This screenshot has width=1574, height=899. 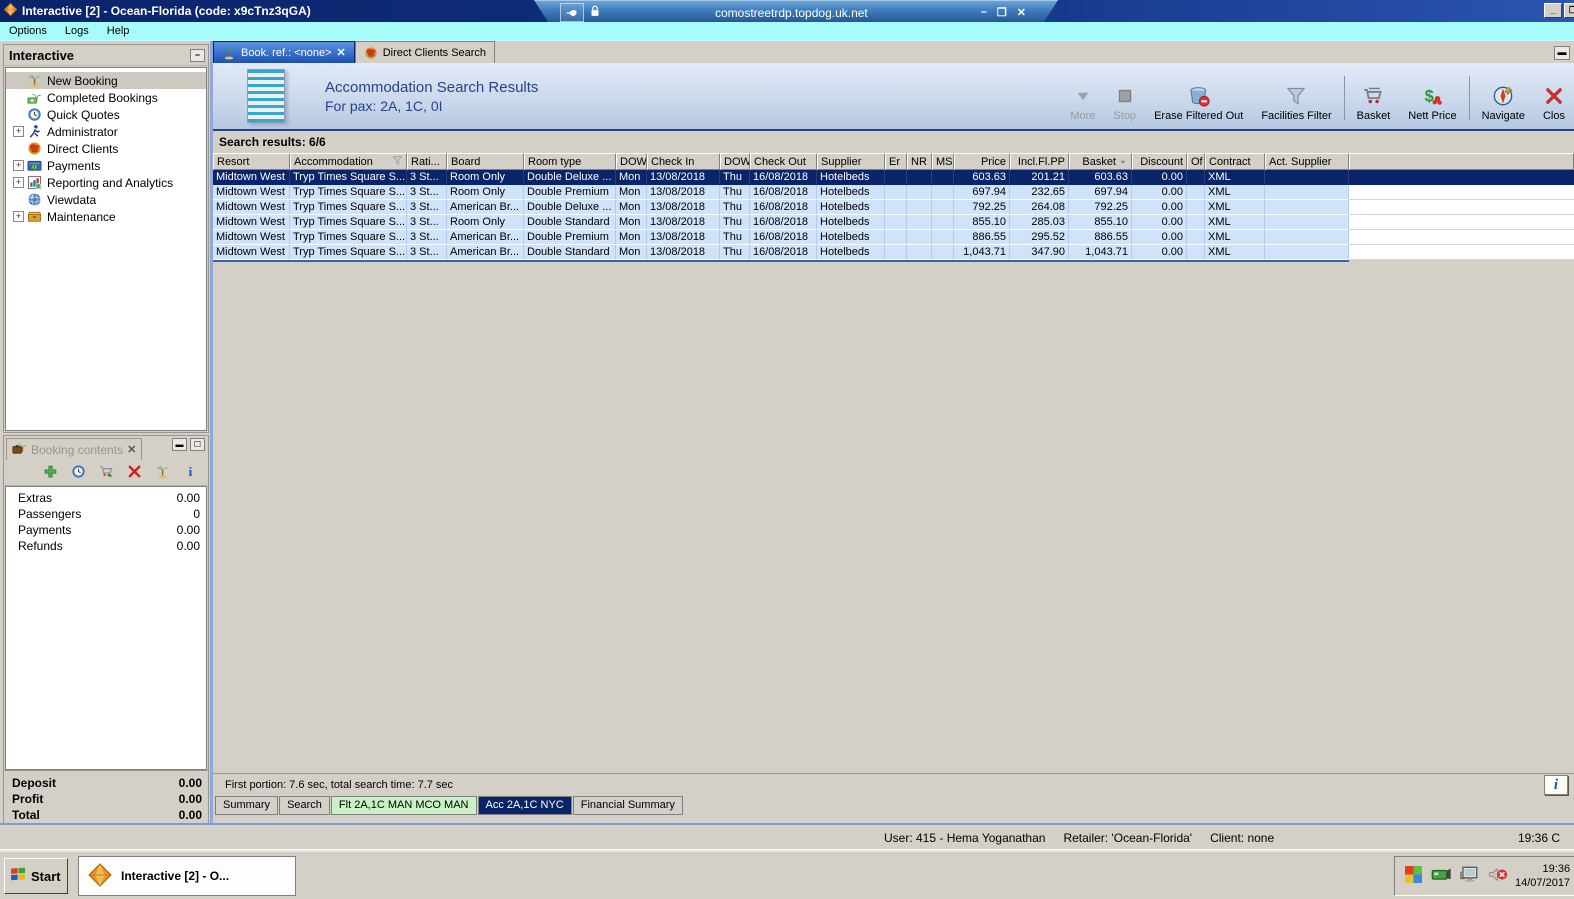 What do you see at coordinates (1432, 104) in the screenshot?
I see `toolbar-nett-price-button: $ Nett Price` at bounding box center [1432, 104].